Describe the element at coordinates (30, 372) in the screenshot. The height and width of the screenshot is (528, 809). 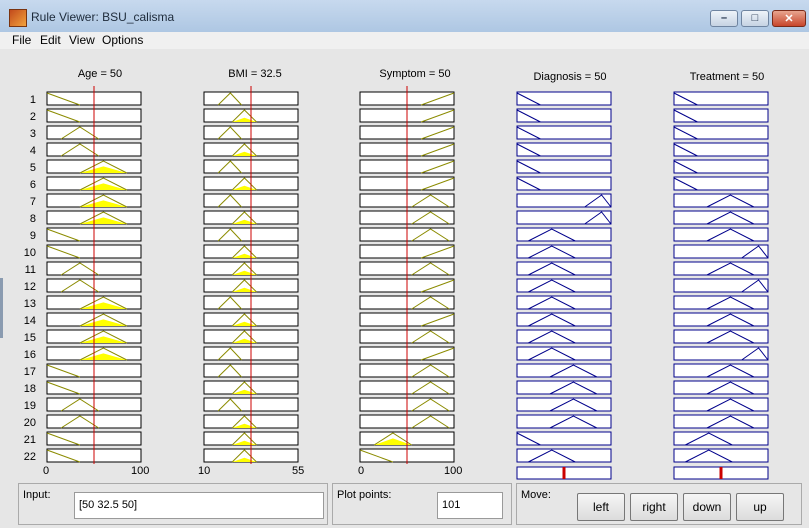
I see `rule-number: 17` at that location.